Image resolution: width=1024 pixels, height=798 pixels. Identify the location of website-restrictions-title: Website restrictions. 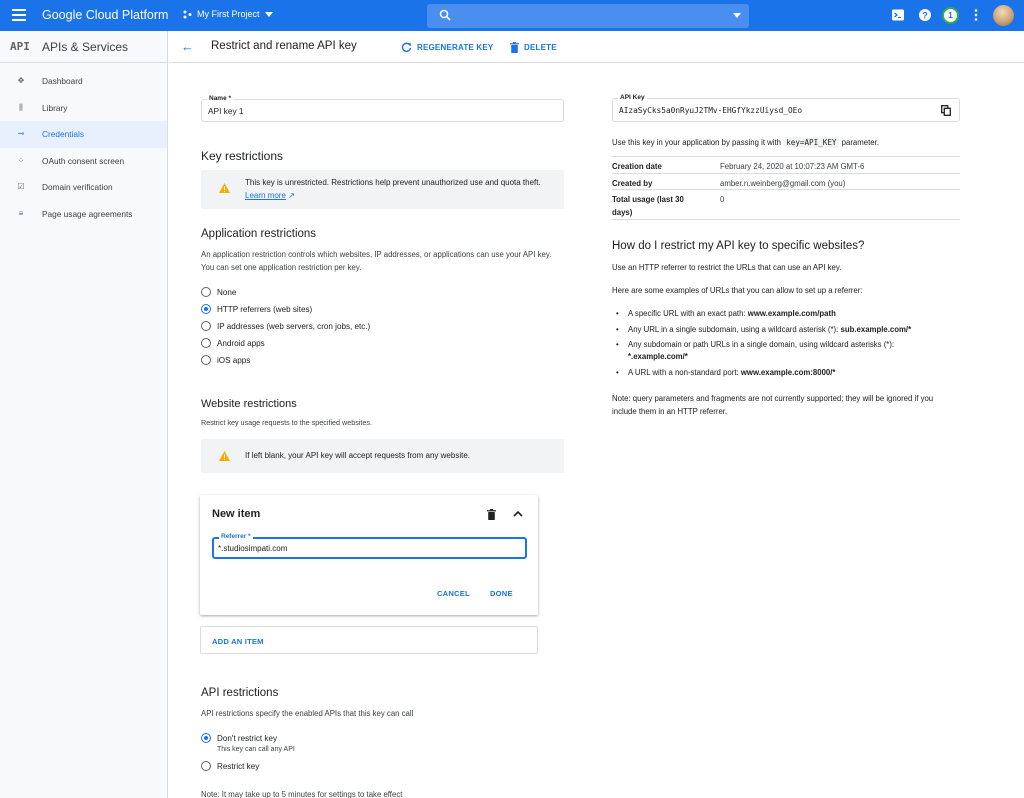
(249, 404).